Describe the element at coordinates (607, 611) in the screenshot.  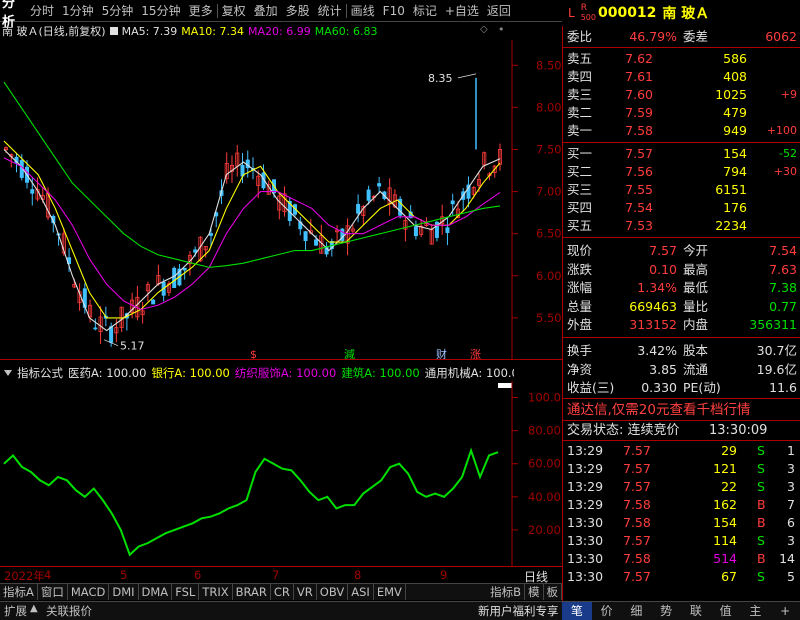
I see `quote-tab-1: 价` at that location.